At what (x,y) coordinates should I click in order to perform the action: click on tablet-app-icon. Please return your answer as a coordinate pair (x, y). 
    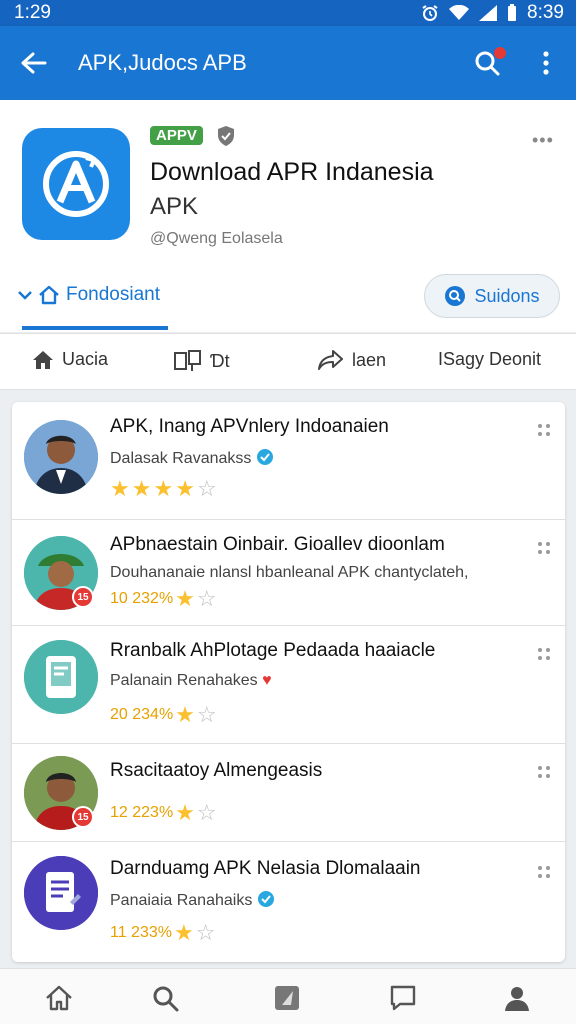
    Looking at the image, I should click on (61, 677).